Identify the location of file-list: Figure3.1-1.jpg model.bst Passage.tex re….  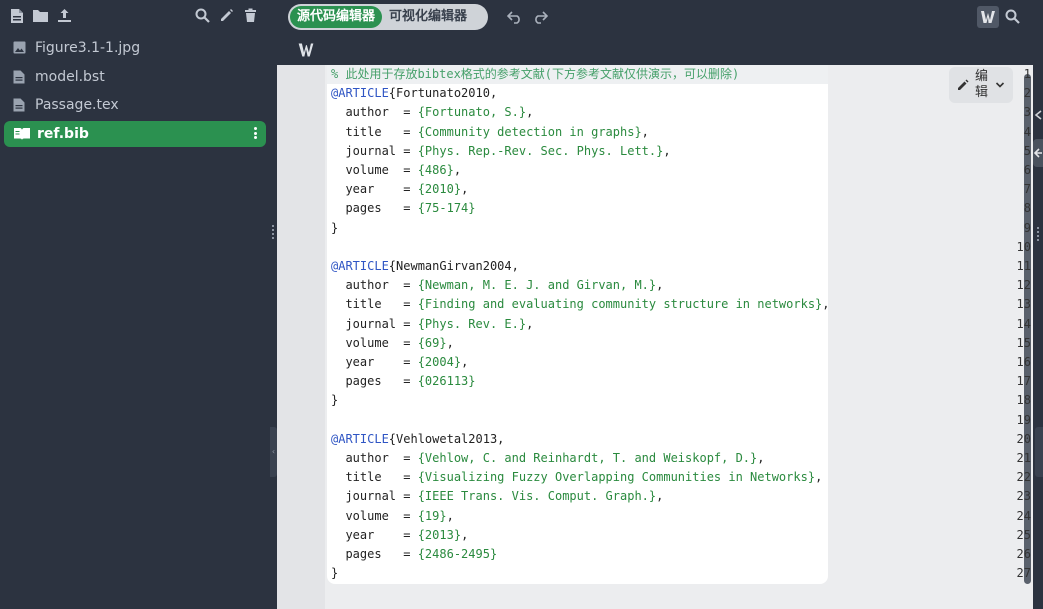
(135, 90).